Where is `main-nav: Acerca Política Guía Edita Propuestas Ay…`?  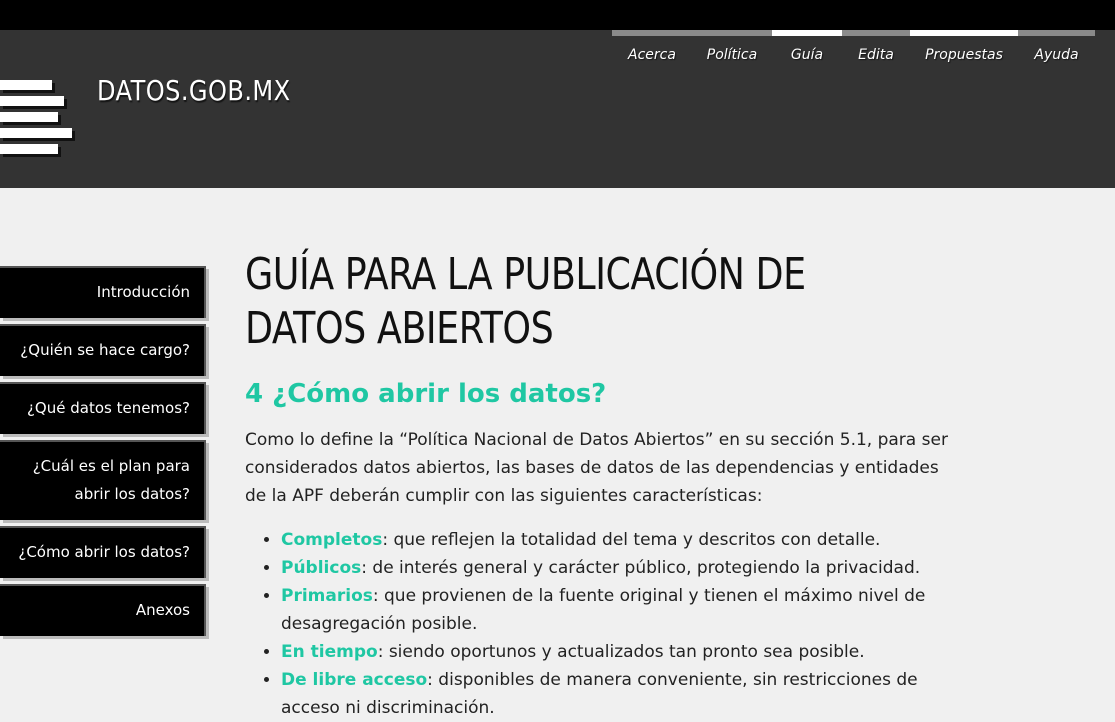
main-nav: Acerca Política Guía Edita Propuestas Ay… is located at coordinates (853, 60).